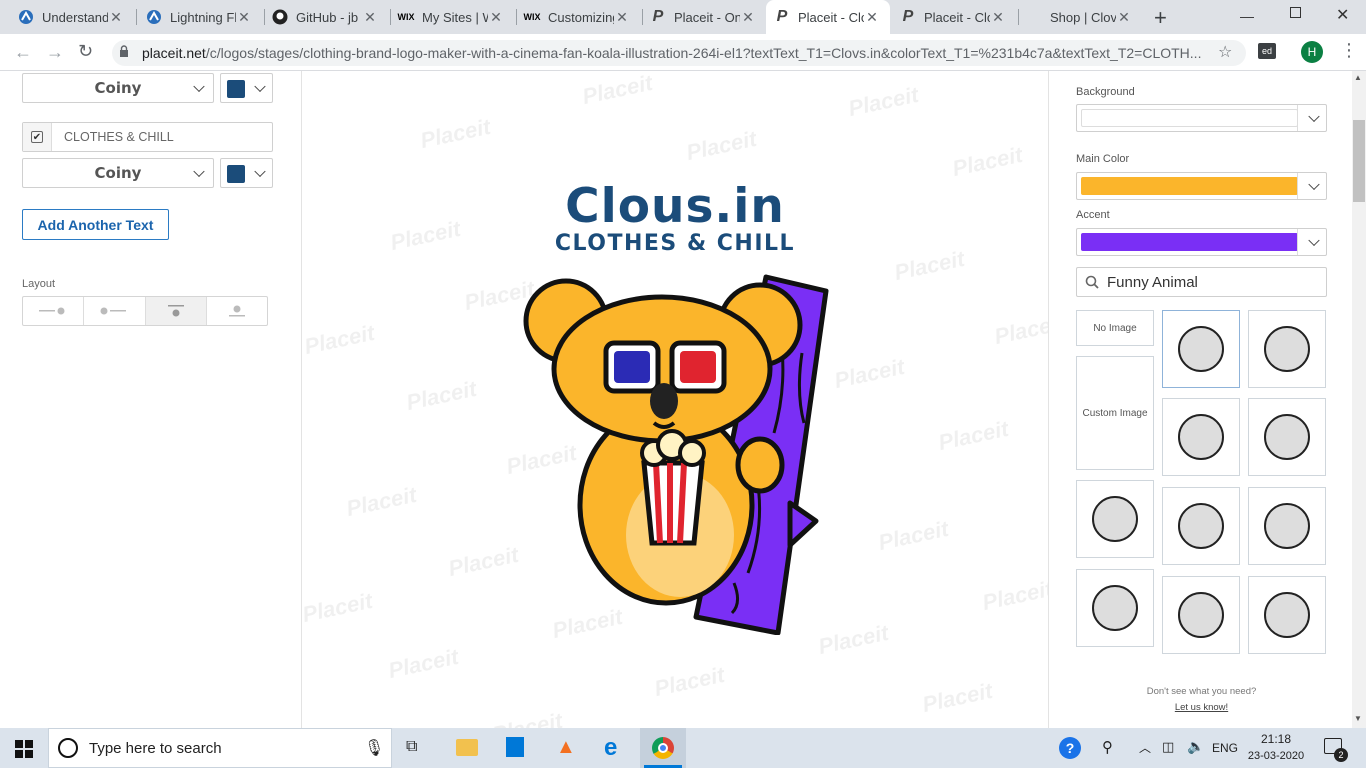  Describe the element at coordinates (118, 173) in the screenshot. I see `font-select-2: Coiny` at that location.